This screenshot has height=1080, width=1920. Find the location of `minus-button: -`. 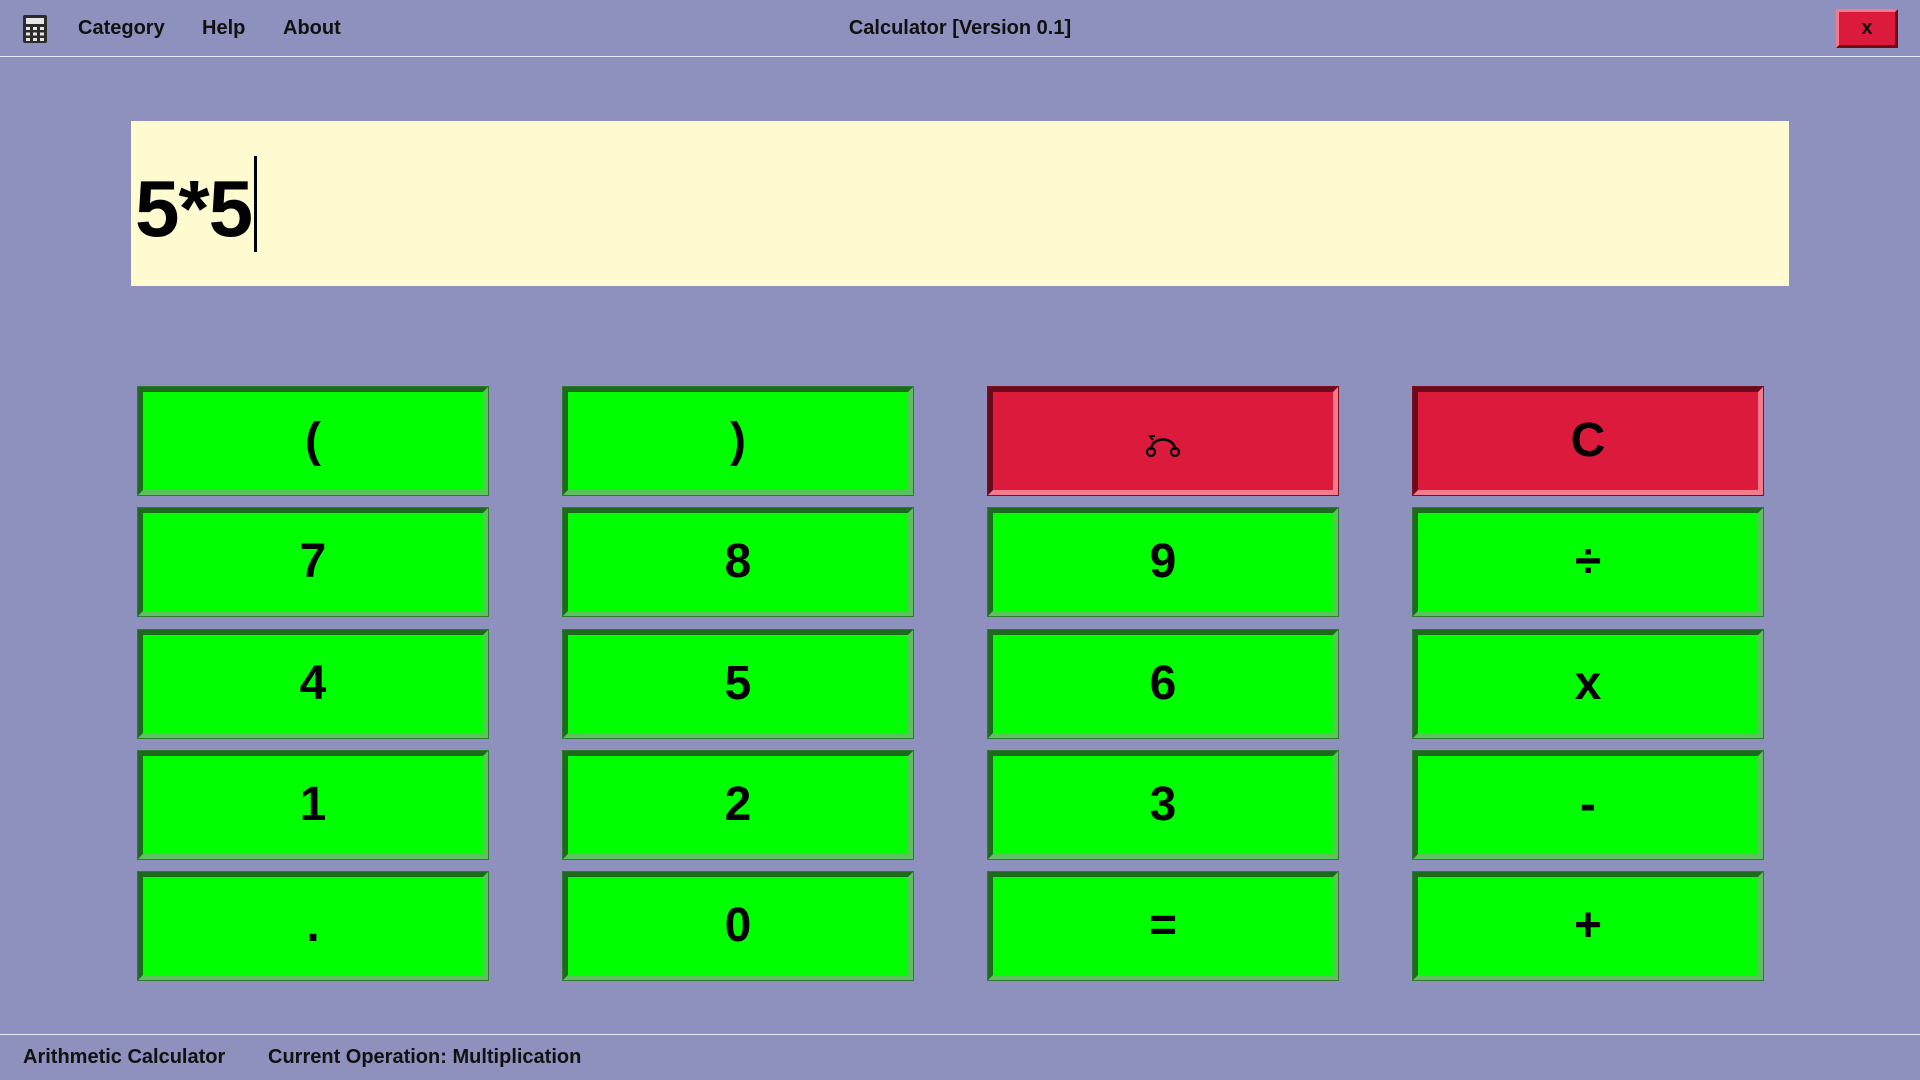

minus-button: - is located at coordinates (1588, 805).